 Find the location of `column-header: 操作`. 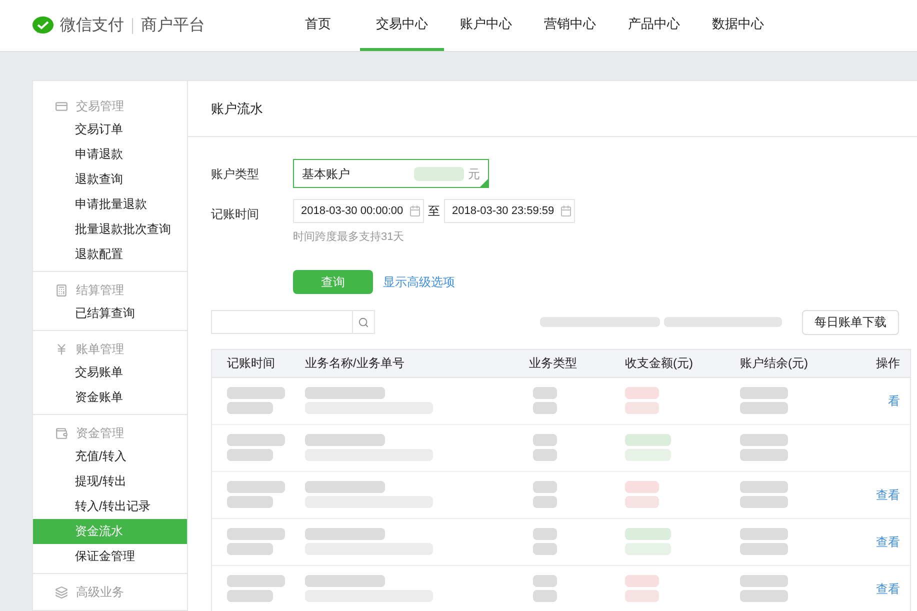

column-header: 操作 is located at coordinates (888, 363).